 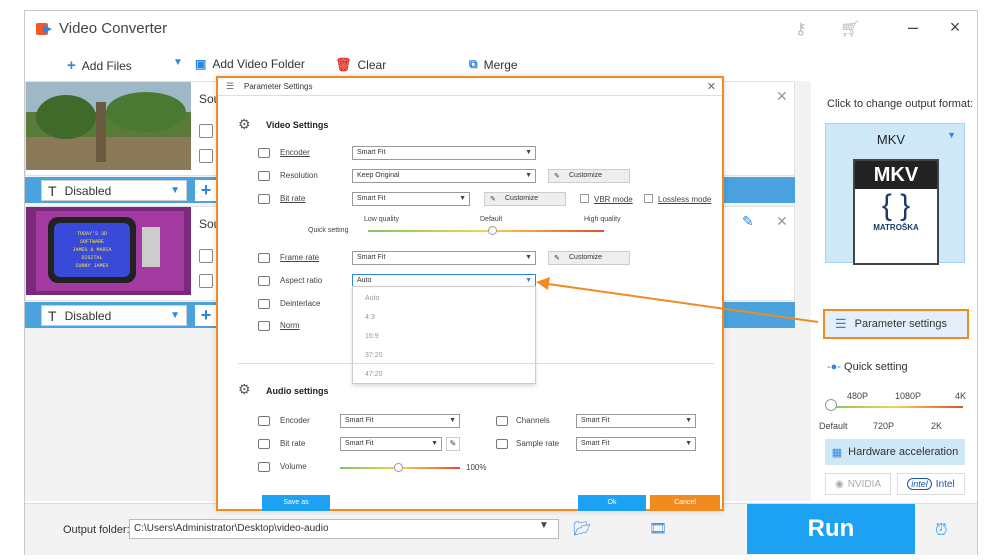 I want to click on resolution-customize-button: ✎ Customize, so click(x=589, y=176).